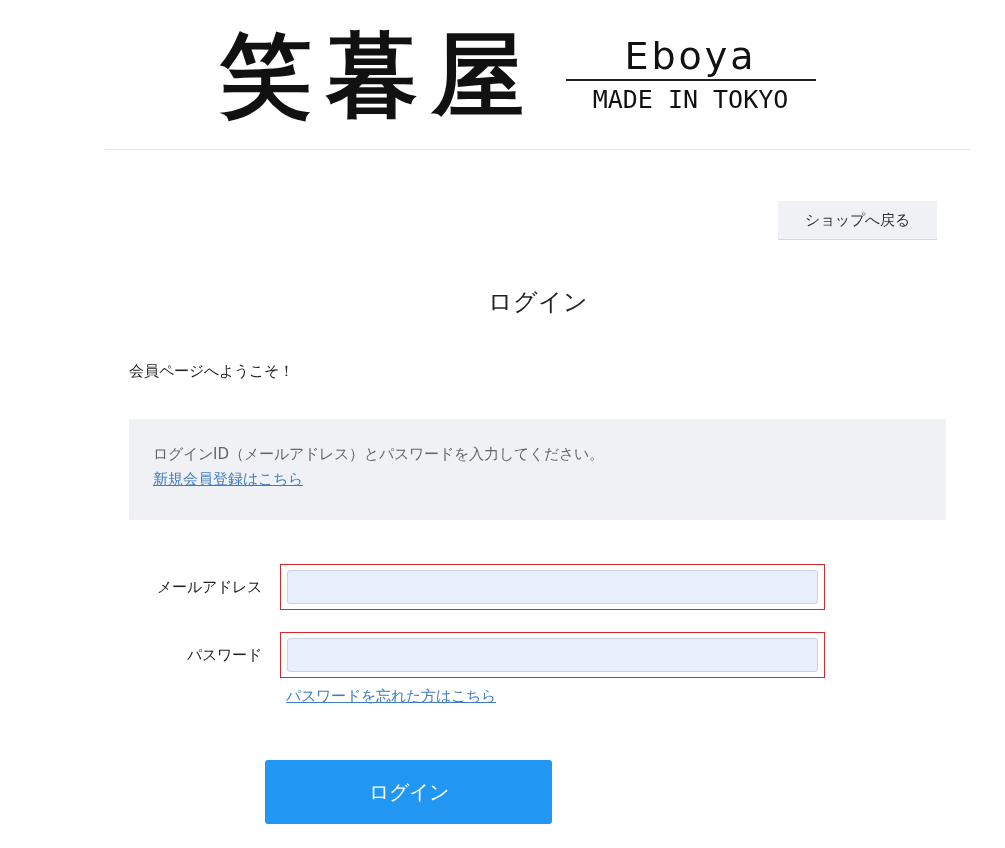 The image size is (1005, 848). Describe the element at coordinates (224, 655) in the screenshot. I see `field-label: パスワード` at that location.